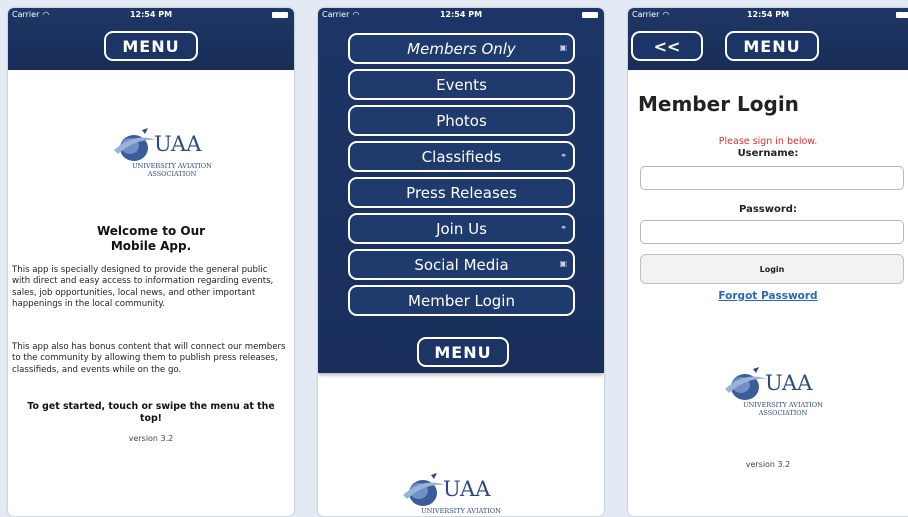 The width and height of the screenshot is (908, 517). I want to click on login-button: Login, so click(772, 269).